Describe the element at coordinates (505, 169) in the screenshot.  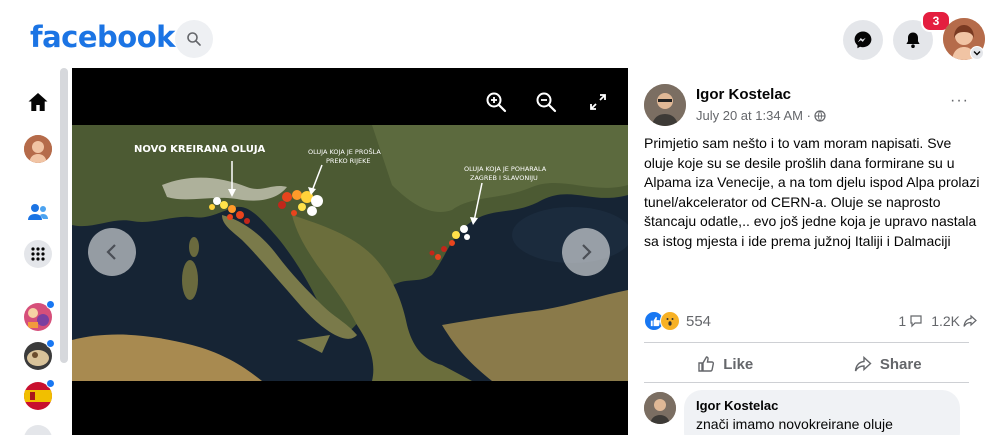
I see `map-label-zagreb-line1: OLUJA KOJA JE POHARALA` at that location.